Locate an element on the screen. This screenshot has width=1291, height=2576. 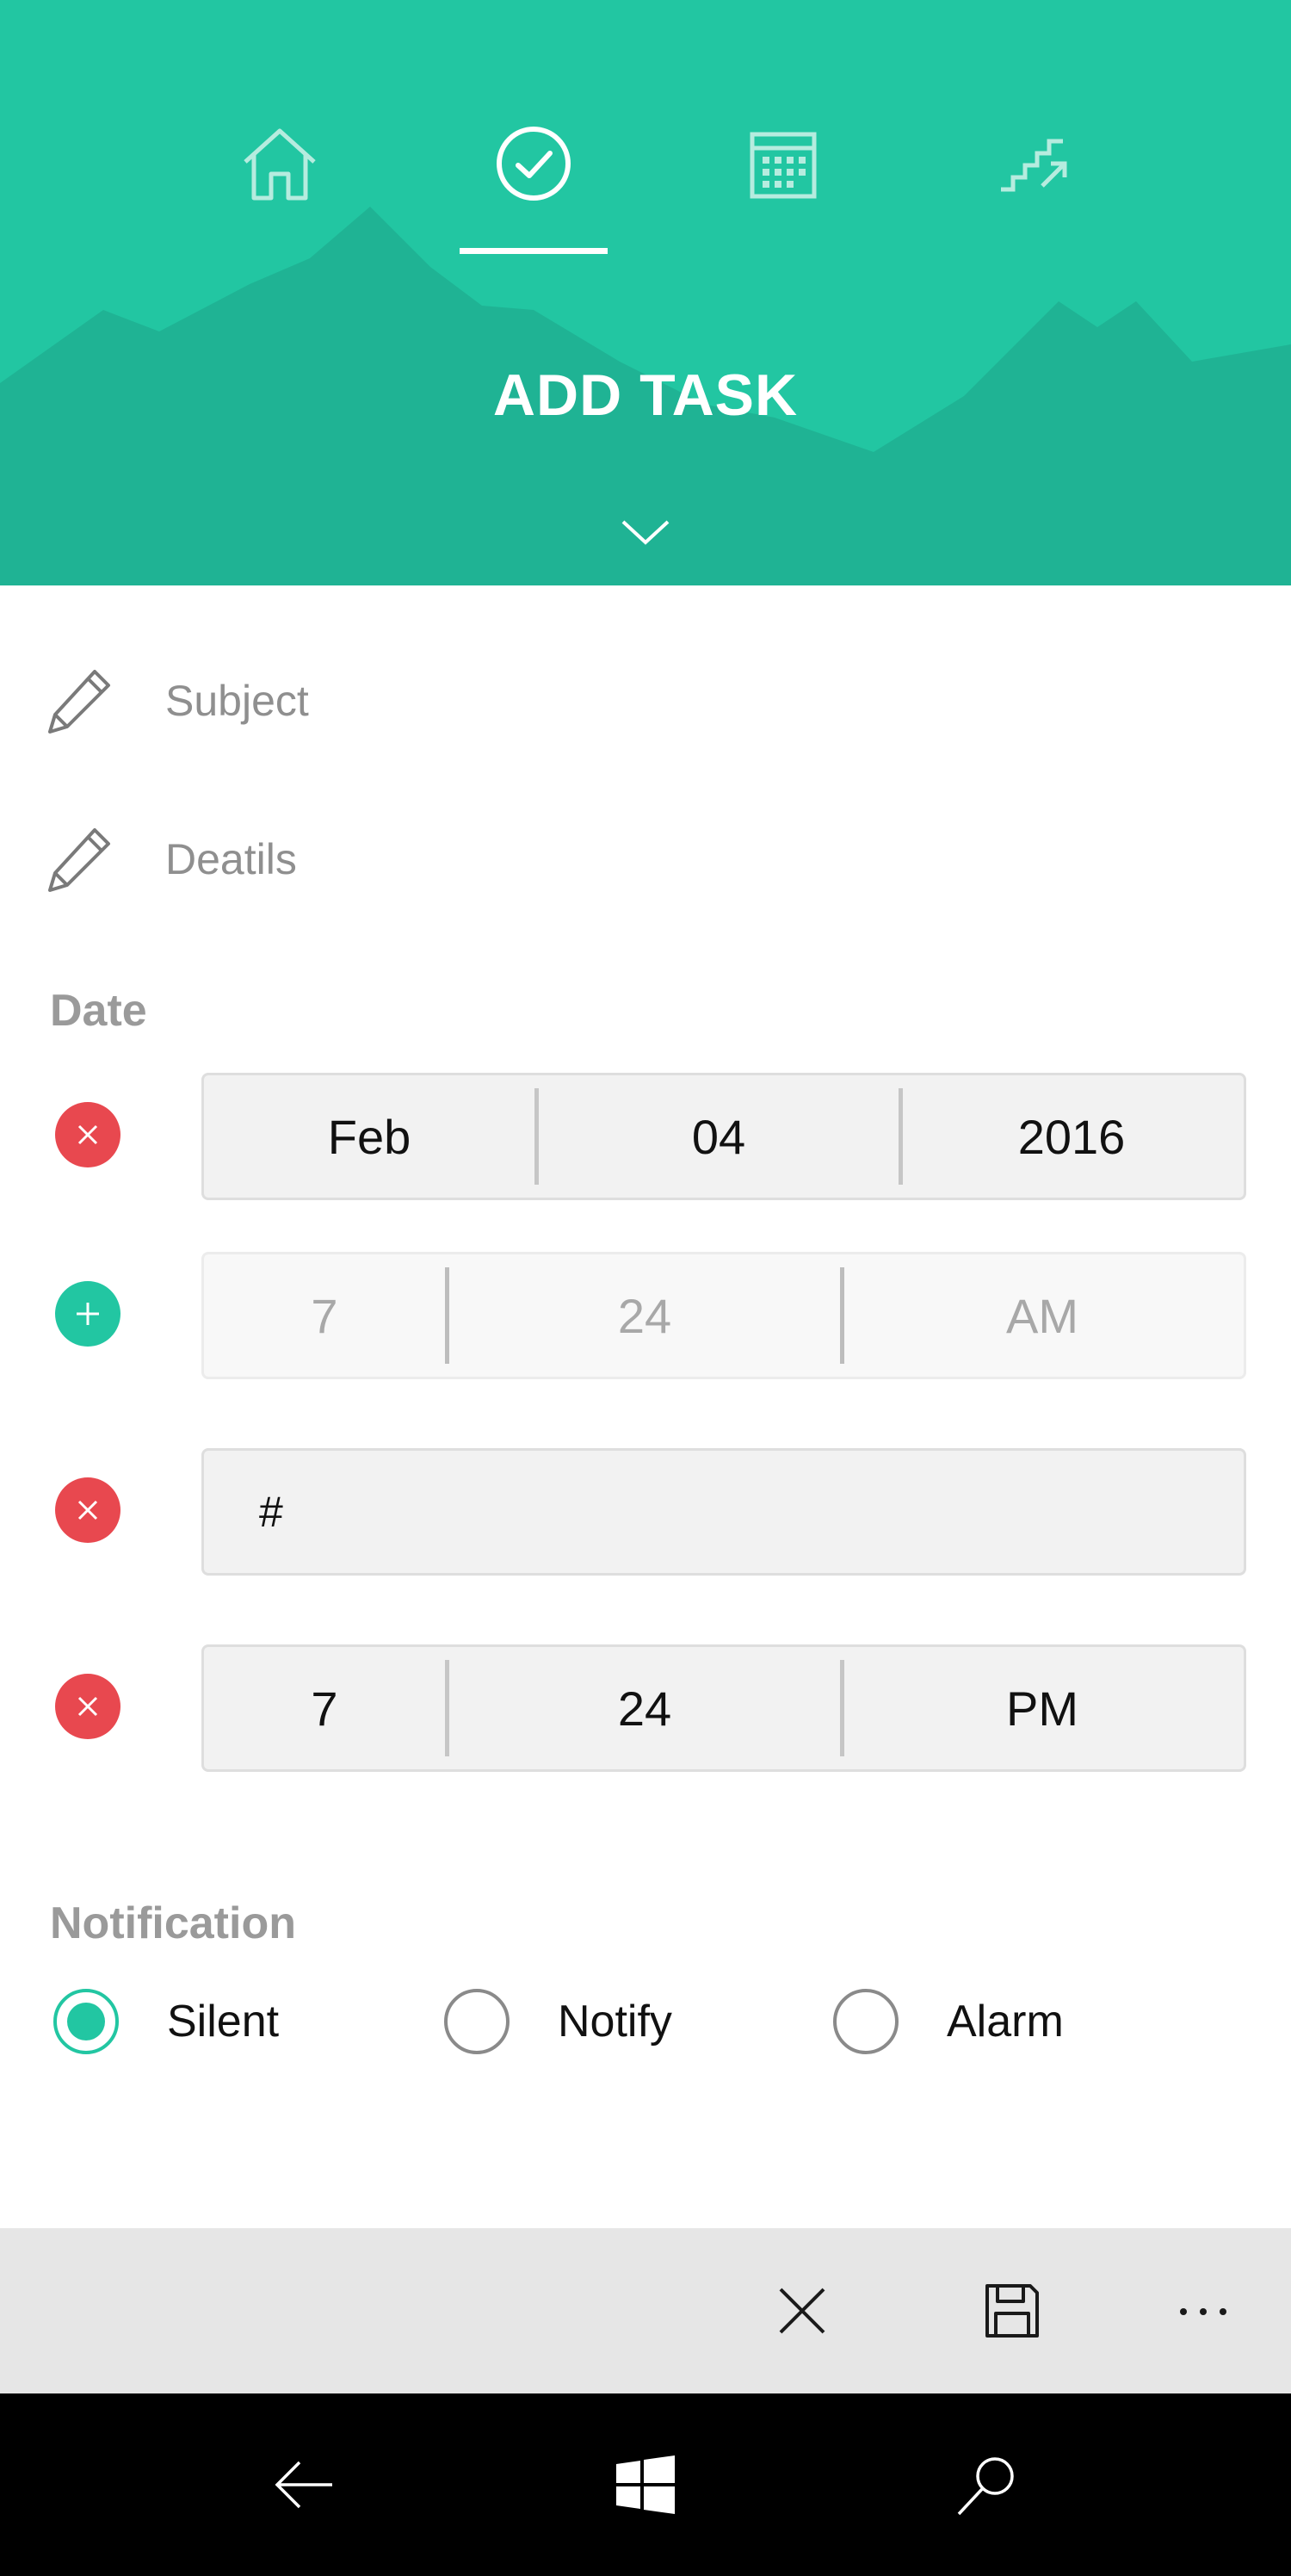
chevron-down-icon is located at coordinates (645, 532).